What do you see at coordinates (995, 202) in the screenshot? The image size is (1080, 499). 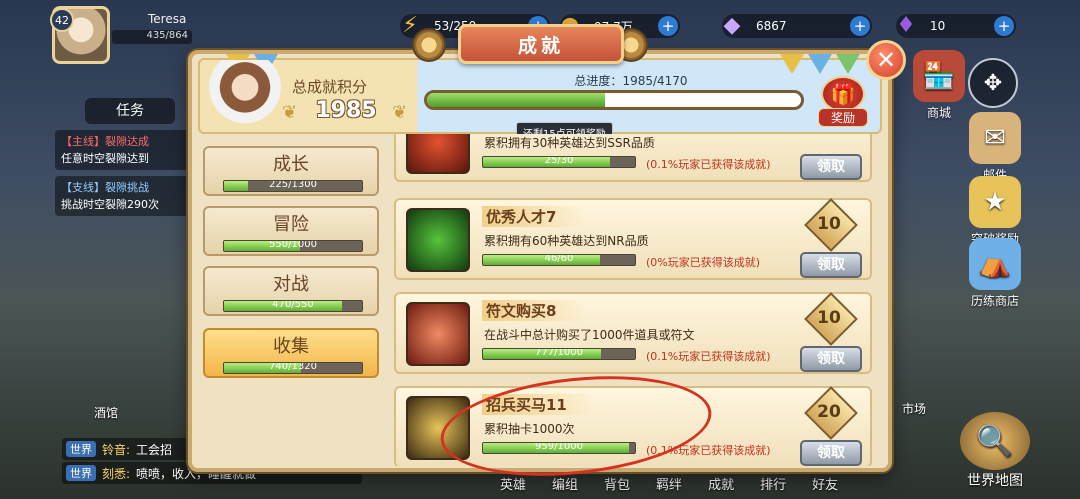 I see `breakthrough-reward-icon: ★` at bounding box center [995, 202].